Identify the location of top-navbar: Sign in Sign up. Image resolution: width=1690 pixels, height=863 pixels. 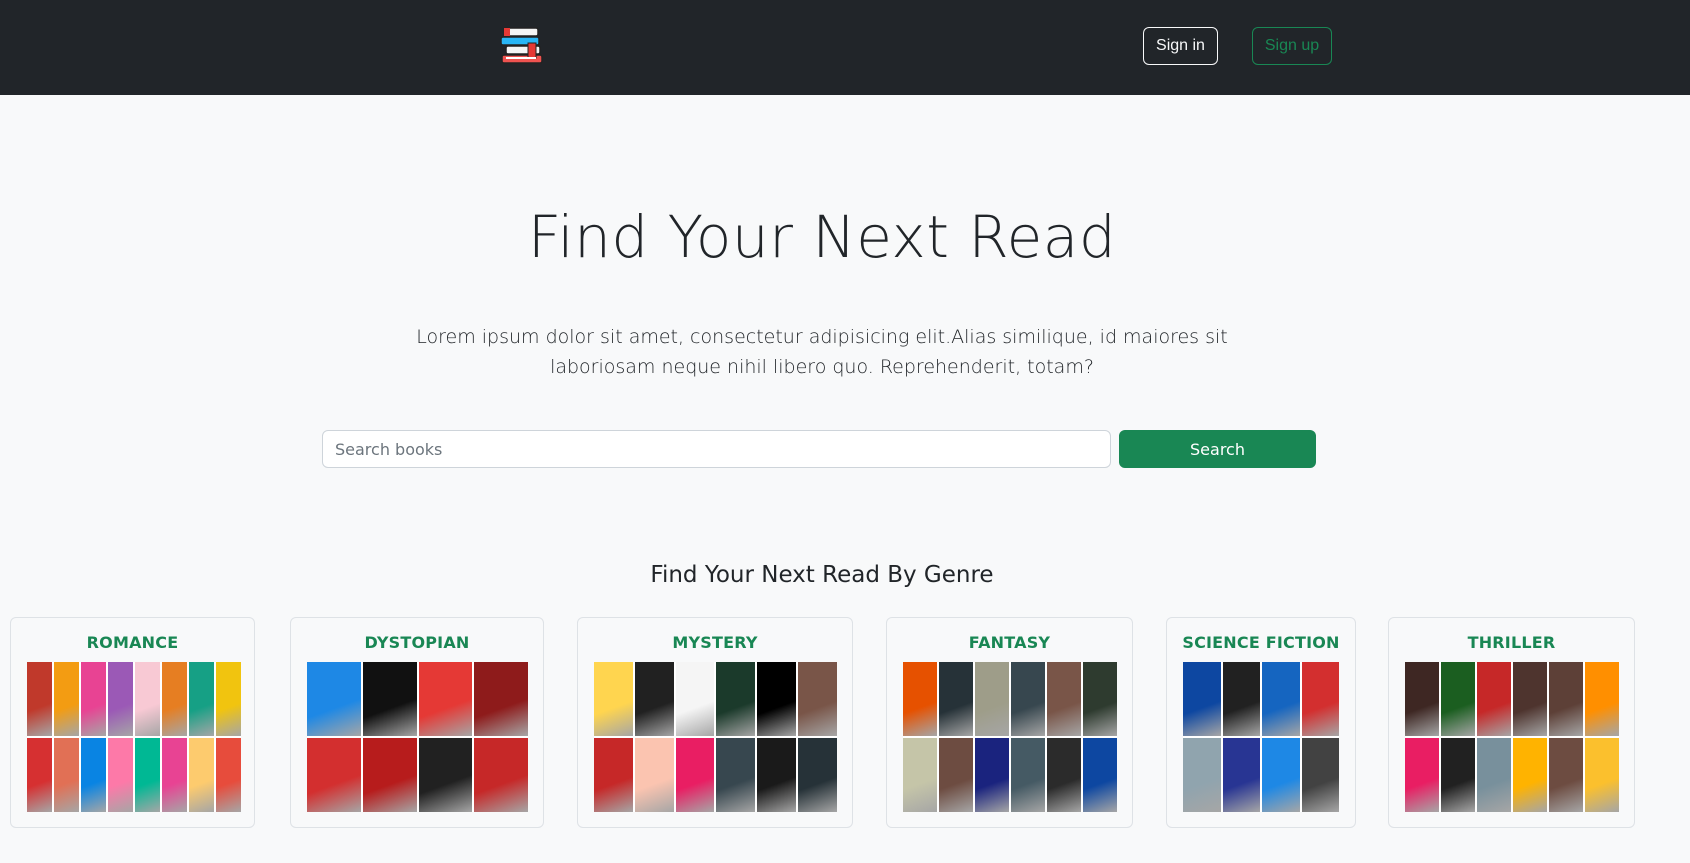
(845, 47).